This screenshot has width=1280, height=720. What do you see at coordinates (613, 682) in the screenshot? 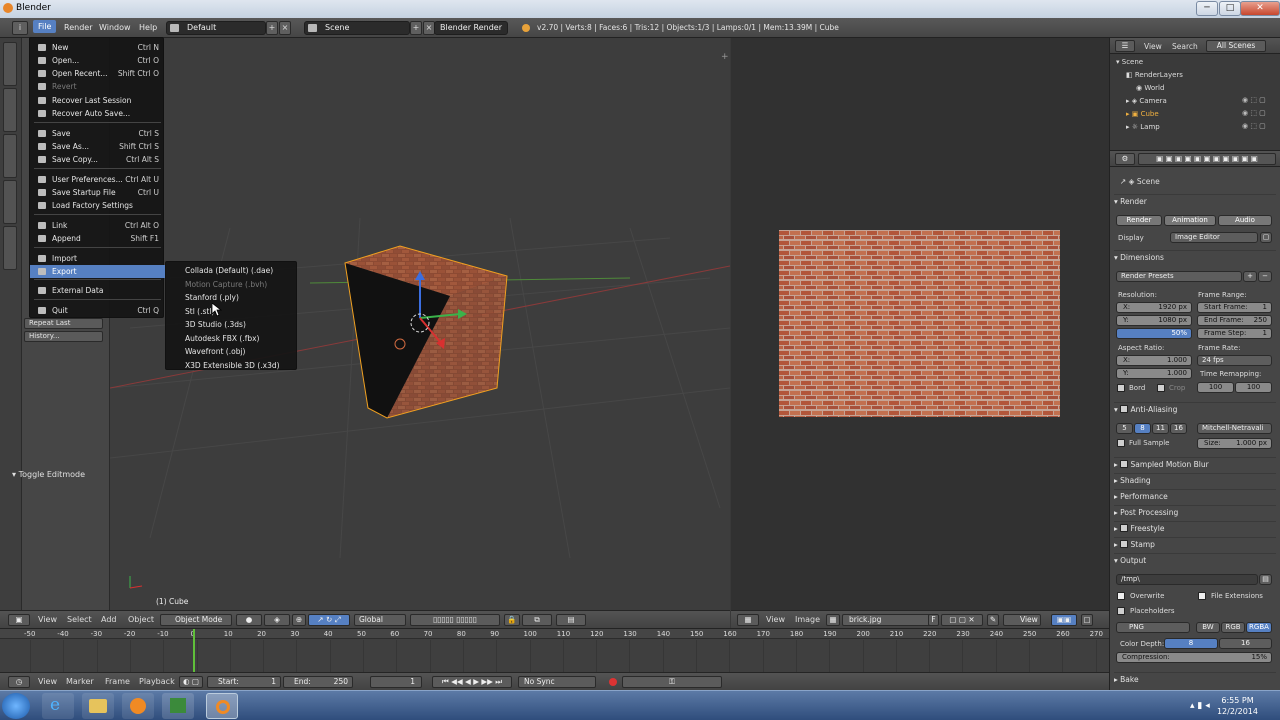
I see `record-button` at bounding box center [613, 682].